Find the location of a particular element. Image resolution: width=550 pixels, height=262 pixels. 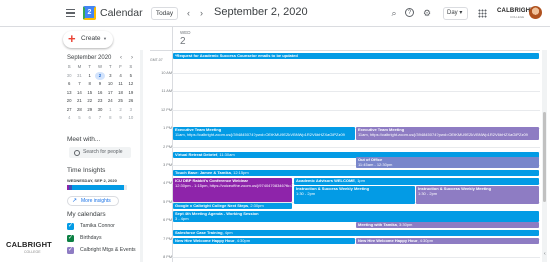

time-insights-date: WEDNESDAY, SEP 2, 2020 is located at coordinates (92, 180).